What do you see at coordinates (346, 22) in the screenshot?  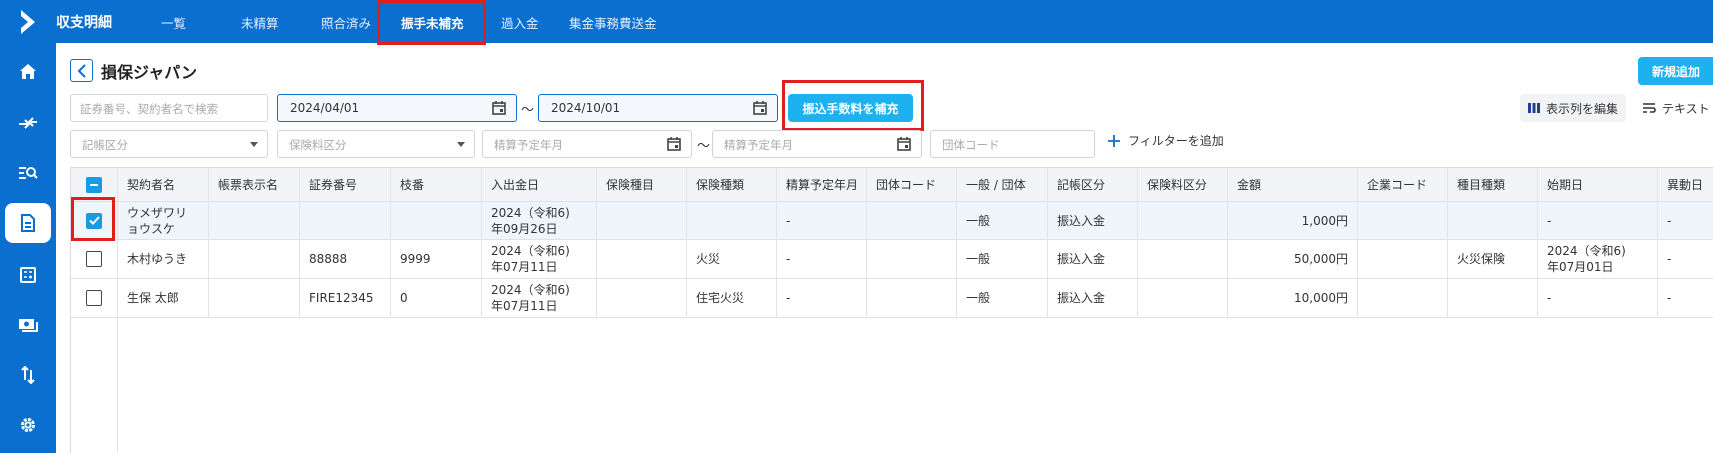 I see `tab-matched: 照合済み` at bounding box center [346, 22].